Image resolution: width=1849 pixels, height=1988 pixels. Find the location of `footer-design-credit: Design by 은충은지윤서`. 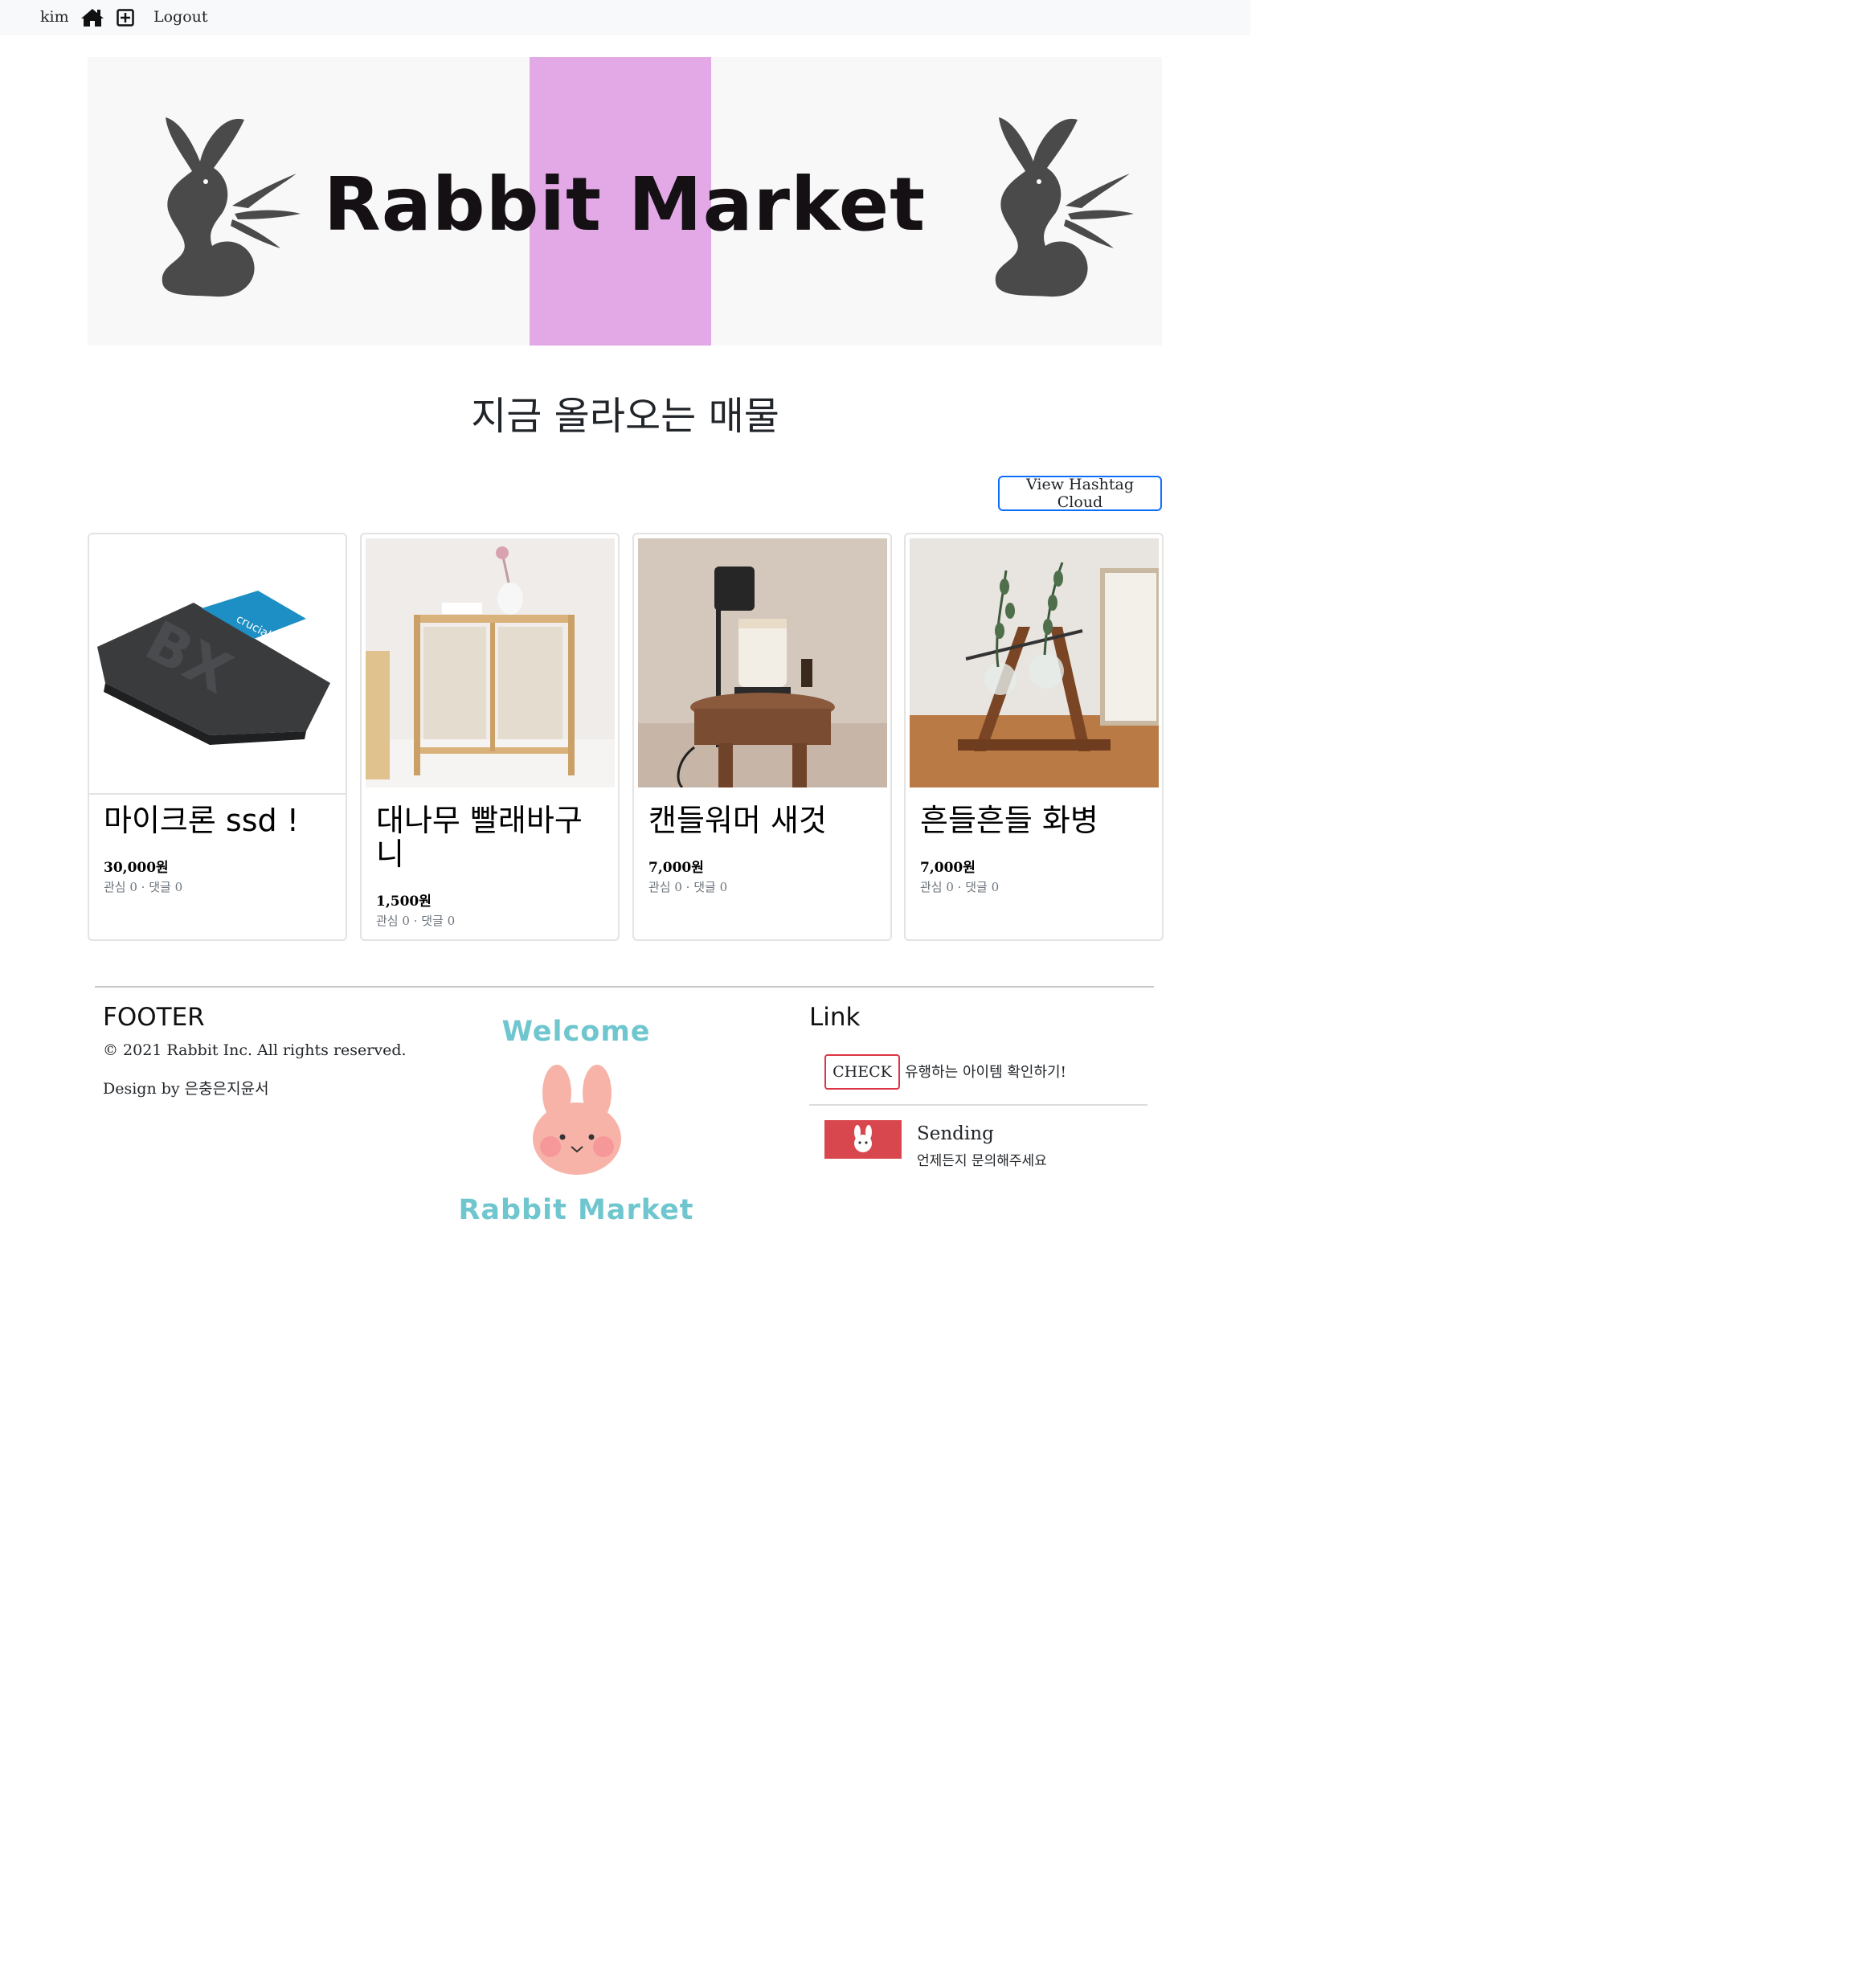

footer-design-credit: Design by 은충은지윤서 is located at coordinates (186, 1089).